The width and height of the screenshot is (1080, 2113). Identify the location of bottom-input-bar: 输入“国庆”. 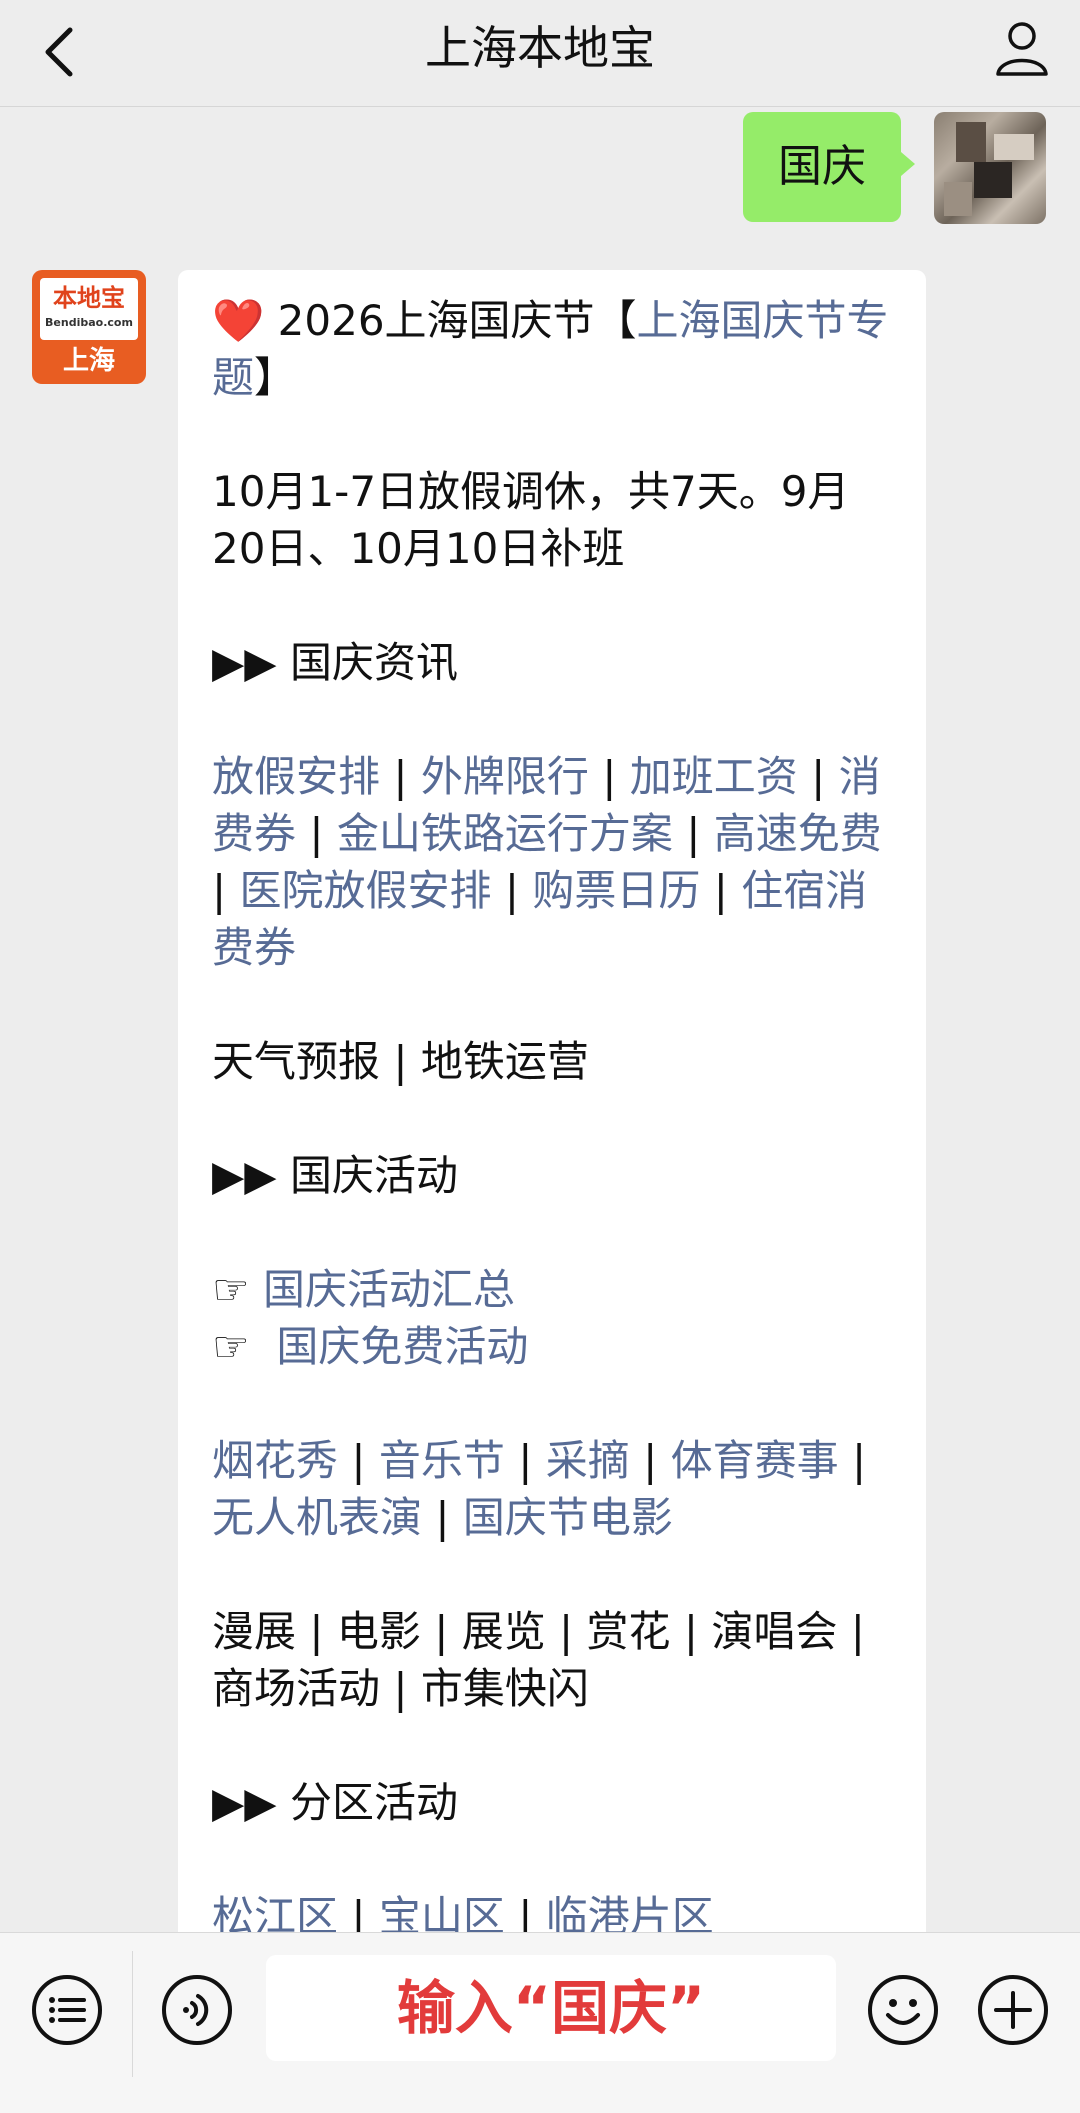
(540, 2022).